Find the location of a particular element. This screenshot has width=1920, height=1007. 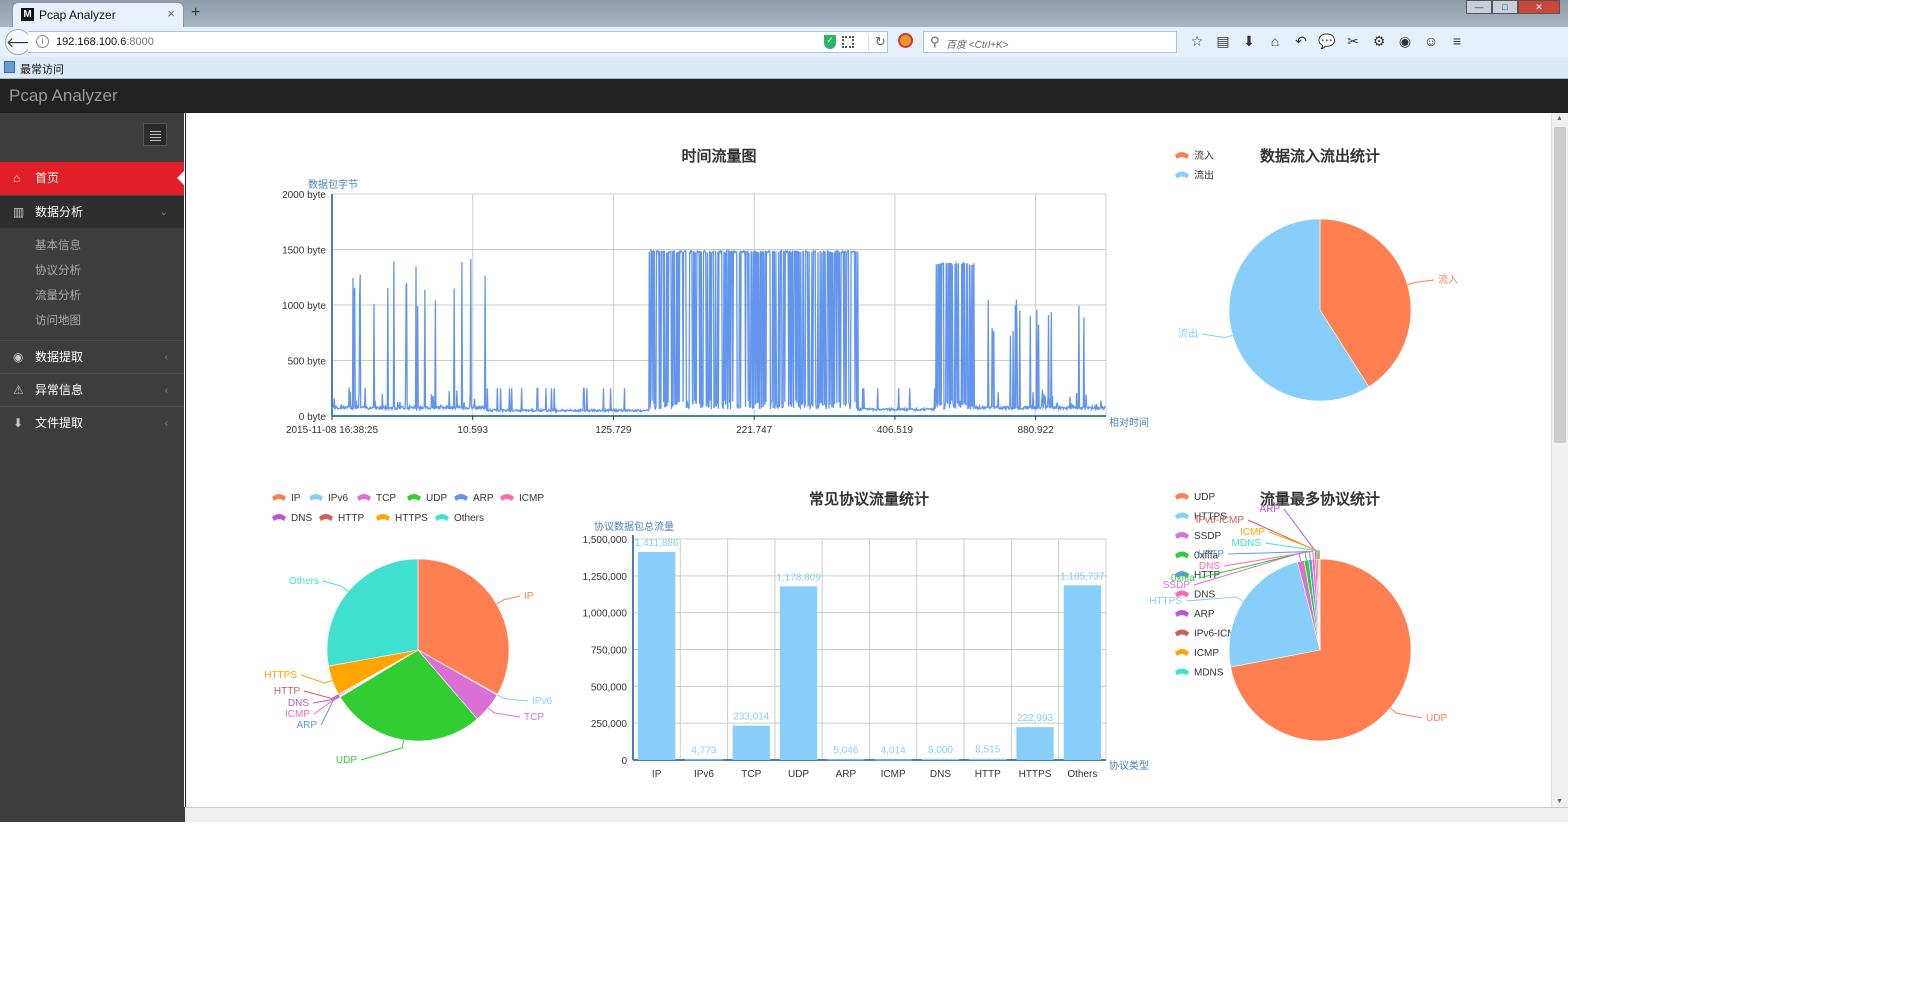

qr-code-icon is located at coordinates (848, 42).